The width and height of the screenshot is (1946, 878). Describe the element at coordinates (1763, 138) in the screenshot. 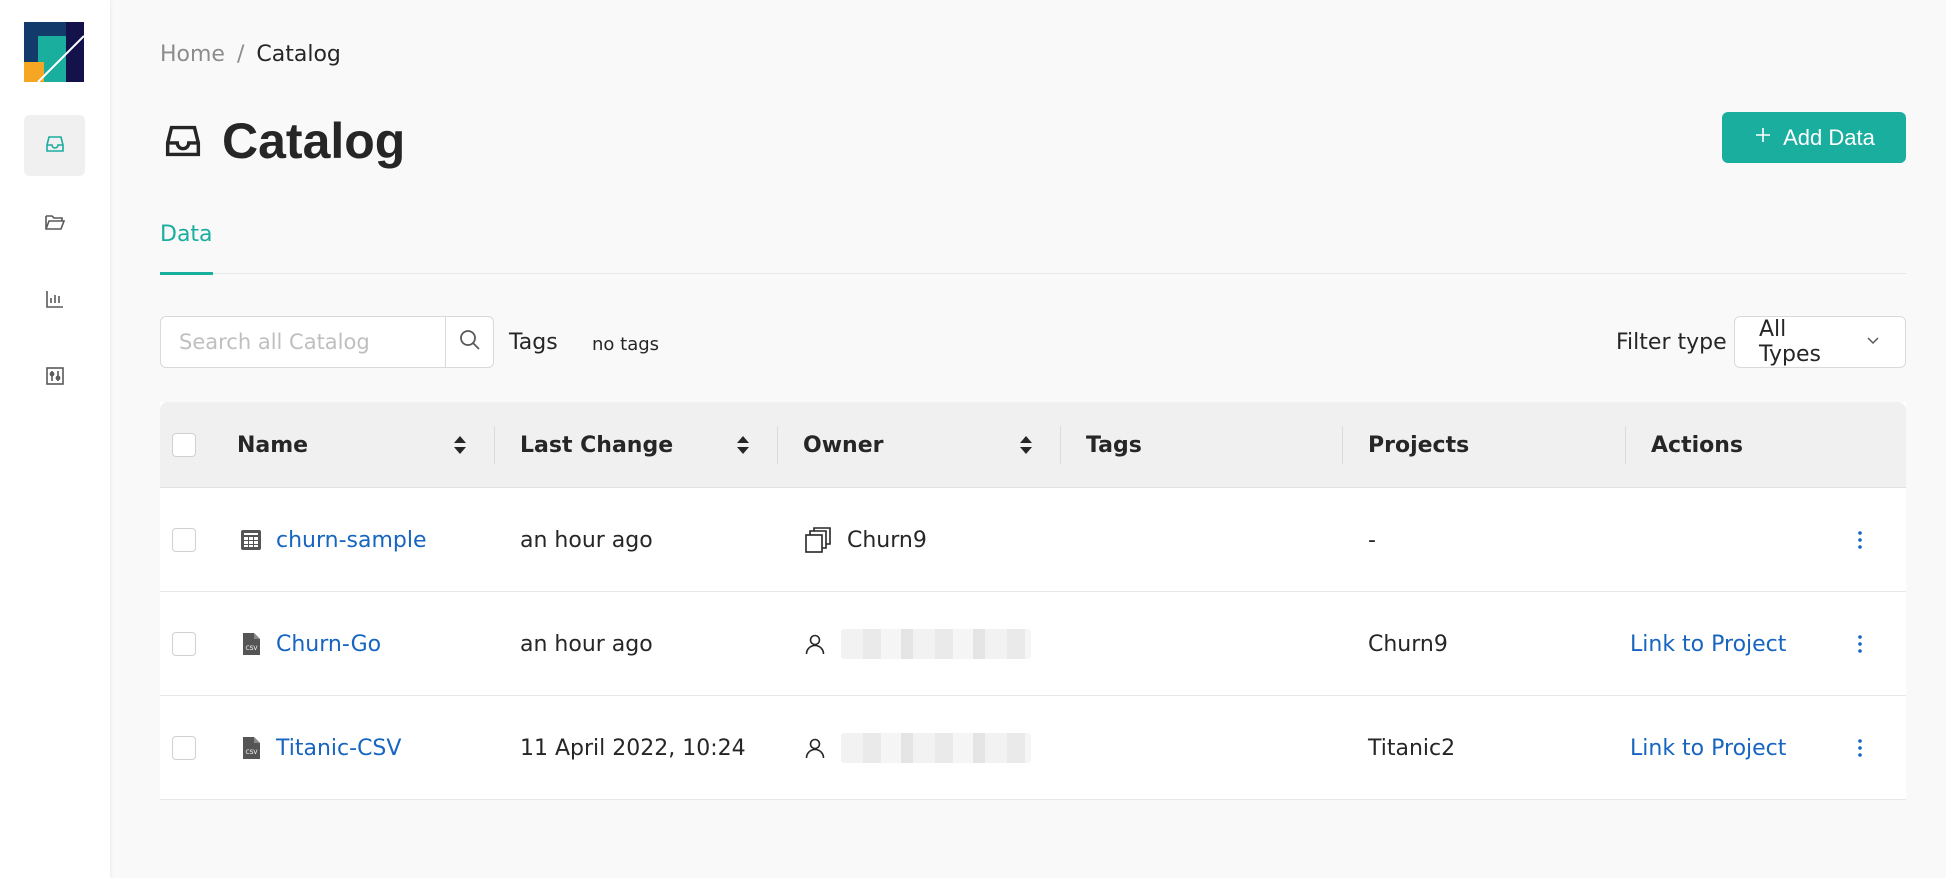

I see `plus-icon` at that location.